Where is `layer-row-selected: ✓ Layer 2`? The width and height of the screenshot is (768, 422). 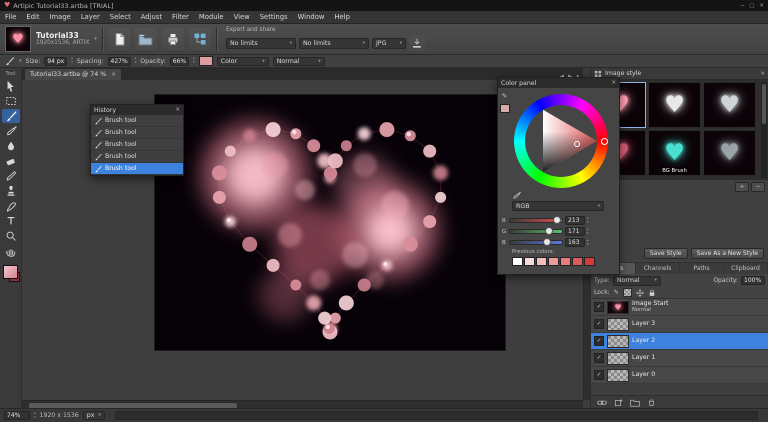 layer-row-selected: ✓ Layer 2 is located at coordinates (679, 341).